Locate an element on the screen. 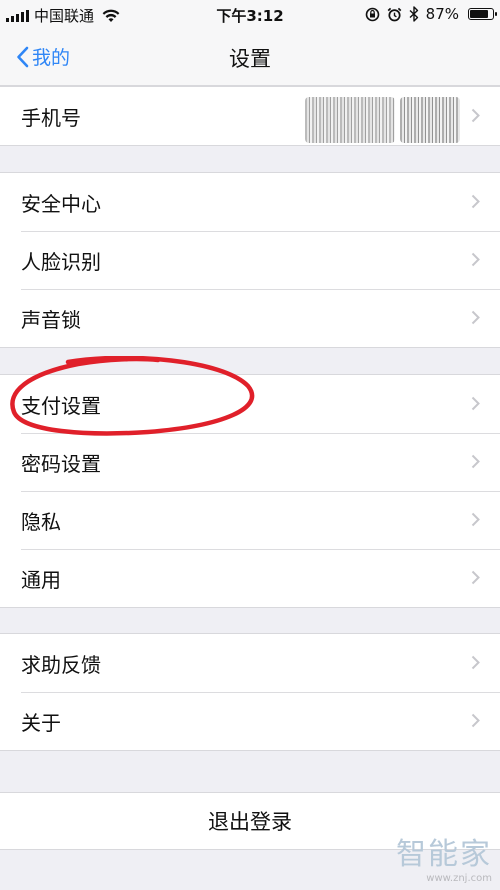 This screenshot has width=500, height=890. settings-group-help: 求助反馈 关于 is located at coordinates (250, 692).